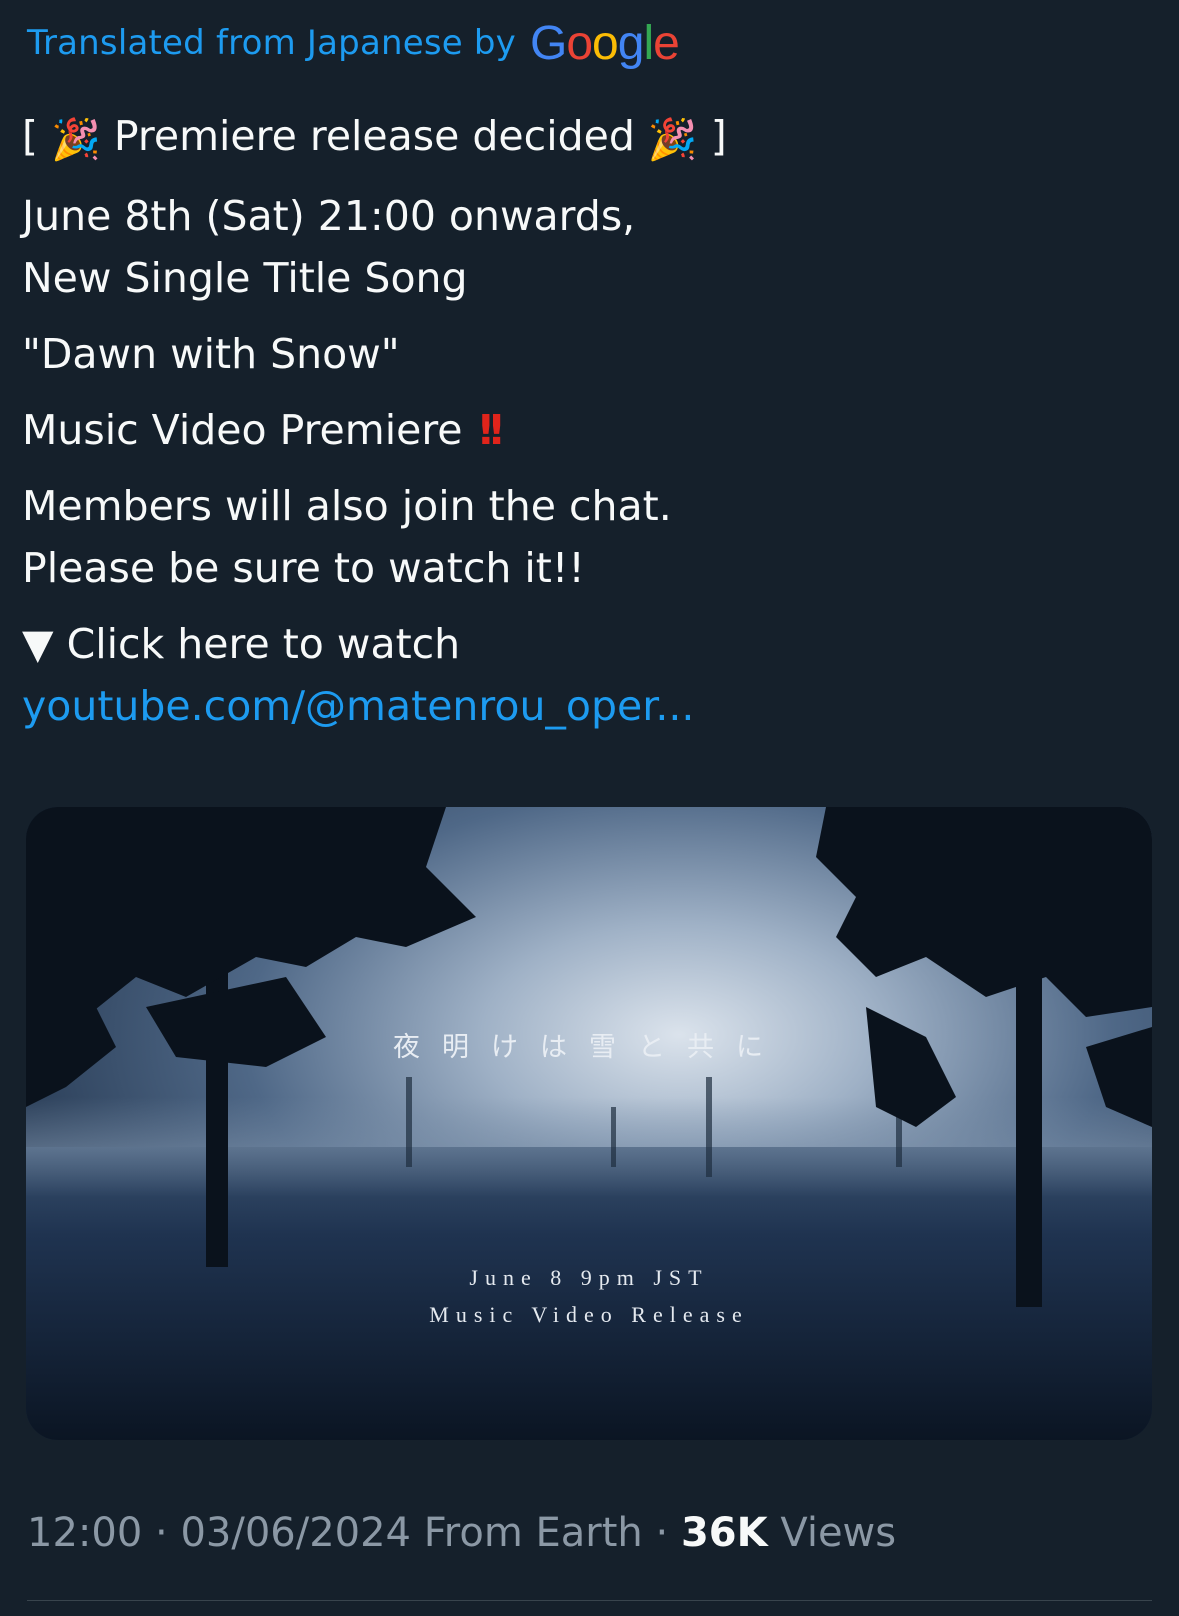 The width and height of the screenshot is (1179, 1616). I want to click on translation-label: Translated from Japanese by, so click(271, 43).